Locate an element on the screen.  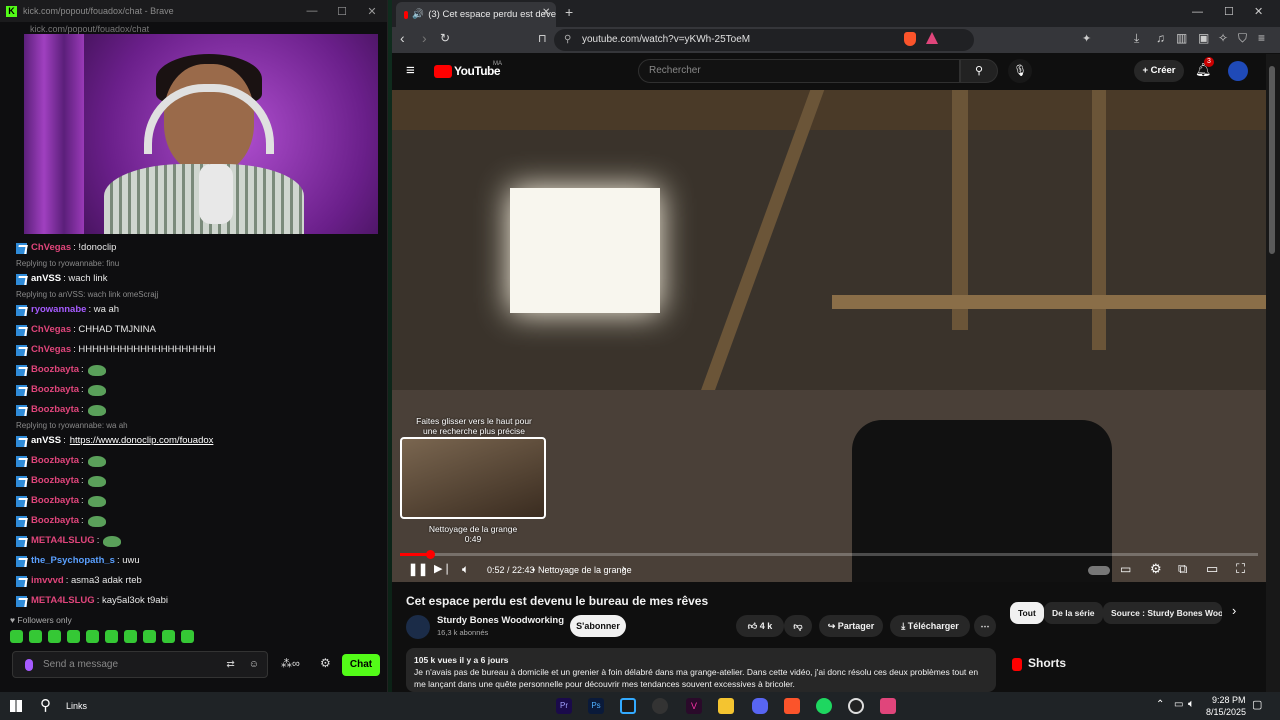
avatar is located at coordinates (1238, 71).